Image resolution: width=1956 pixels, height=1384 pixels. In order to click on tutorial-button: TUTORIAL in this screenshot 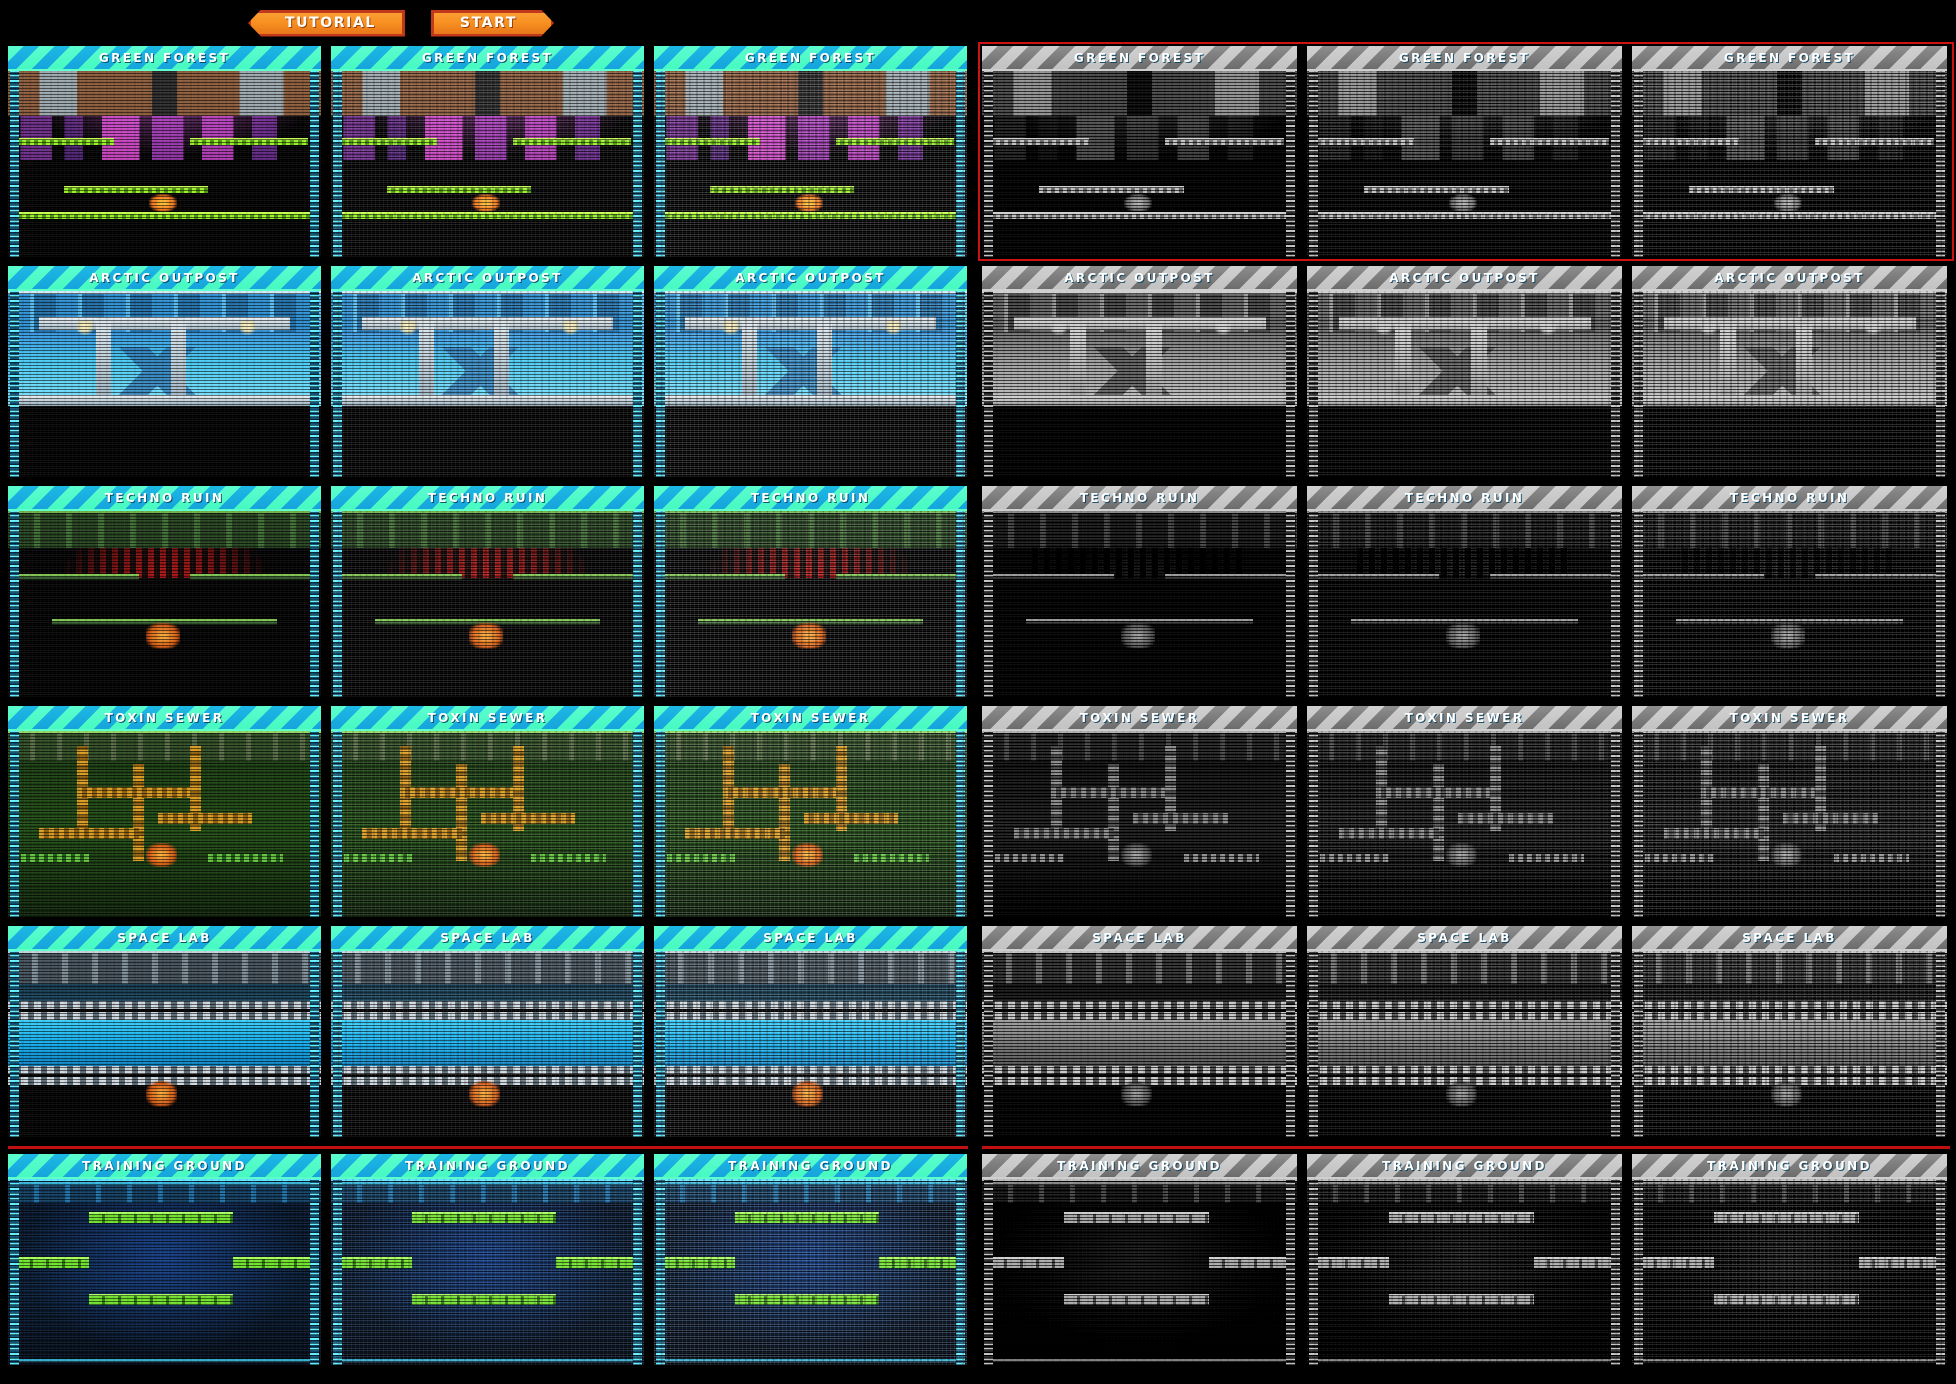, I will do `click(326, 23)`.